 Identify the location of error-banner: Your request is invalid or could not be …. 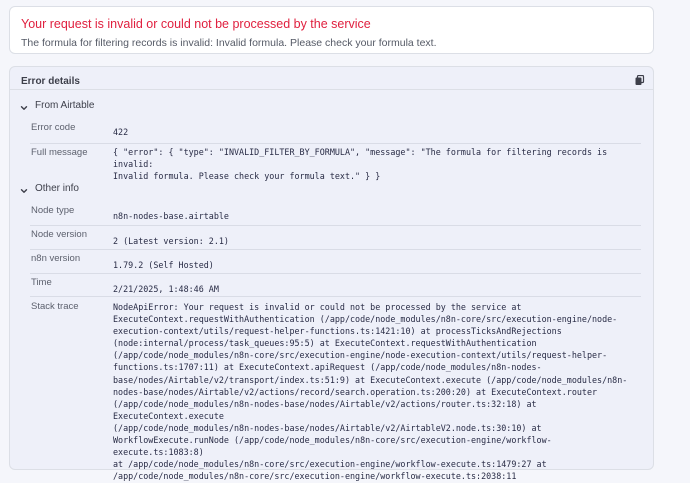
(331, 30).